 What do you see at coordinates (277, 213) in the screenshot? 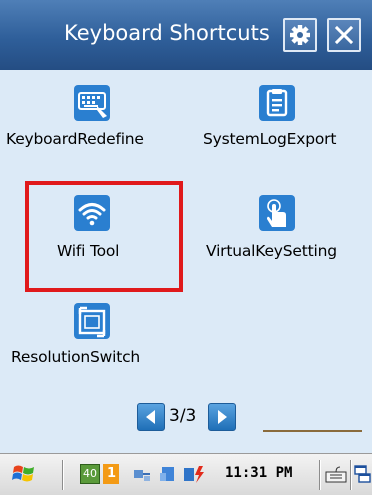
I see `touch-hand-icon` at bounding box center [277, 213].